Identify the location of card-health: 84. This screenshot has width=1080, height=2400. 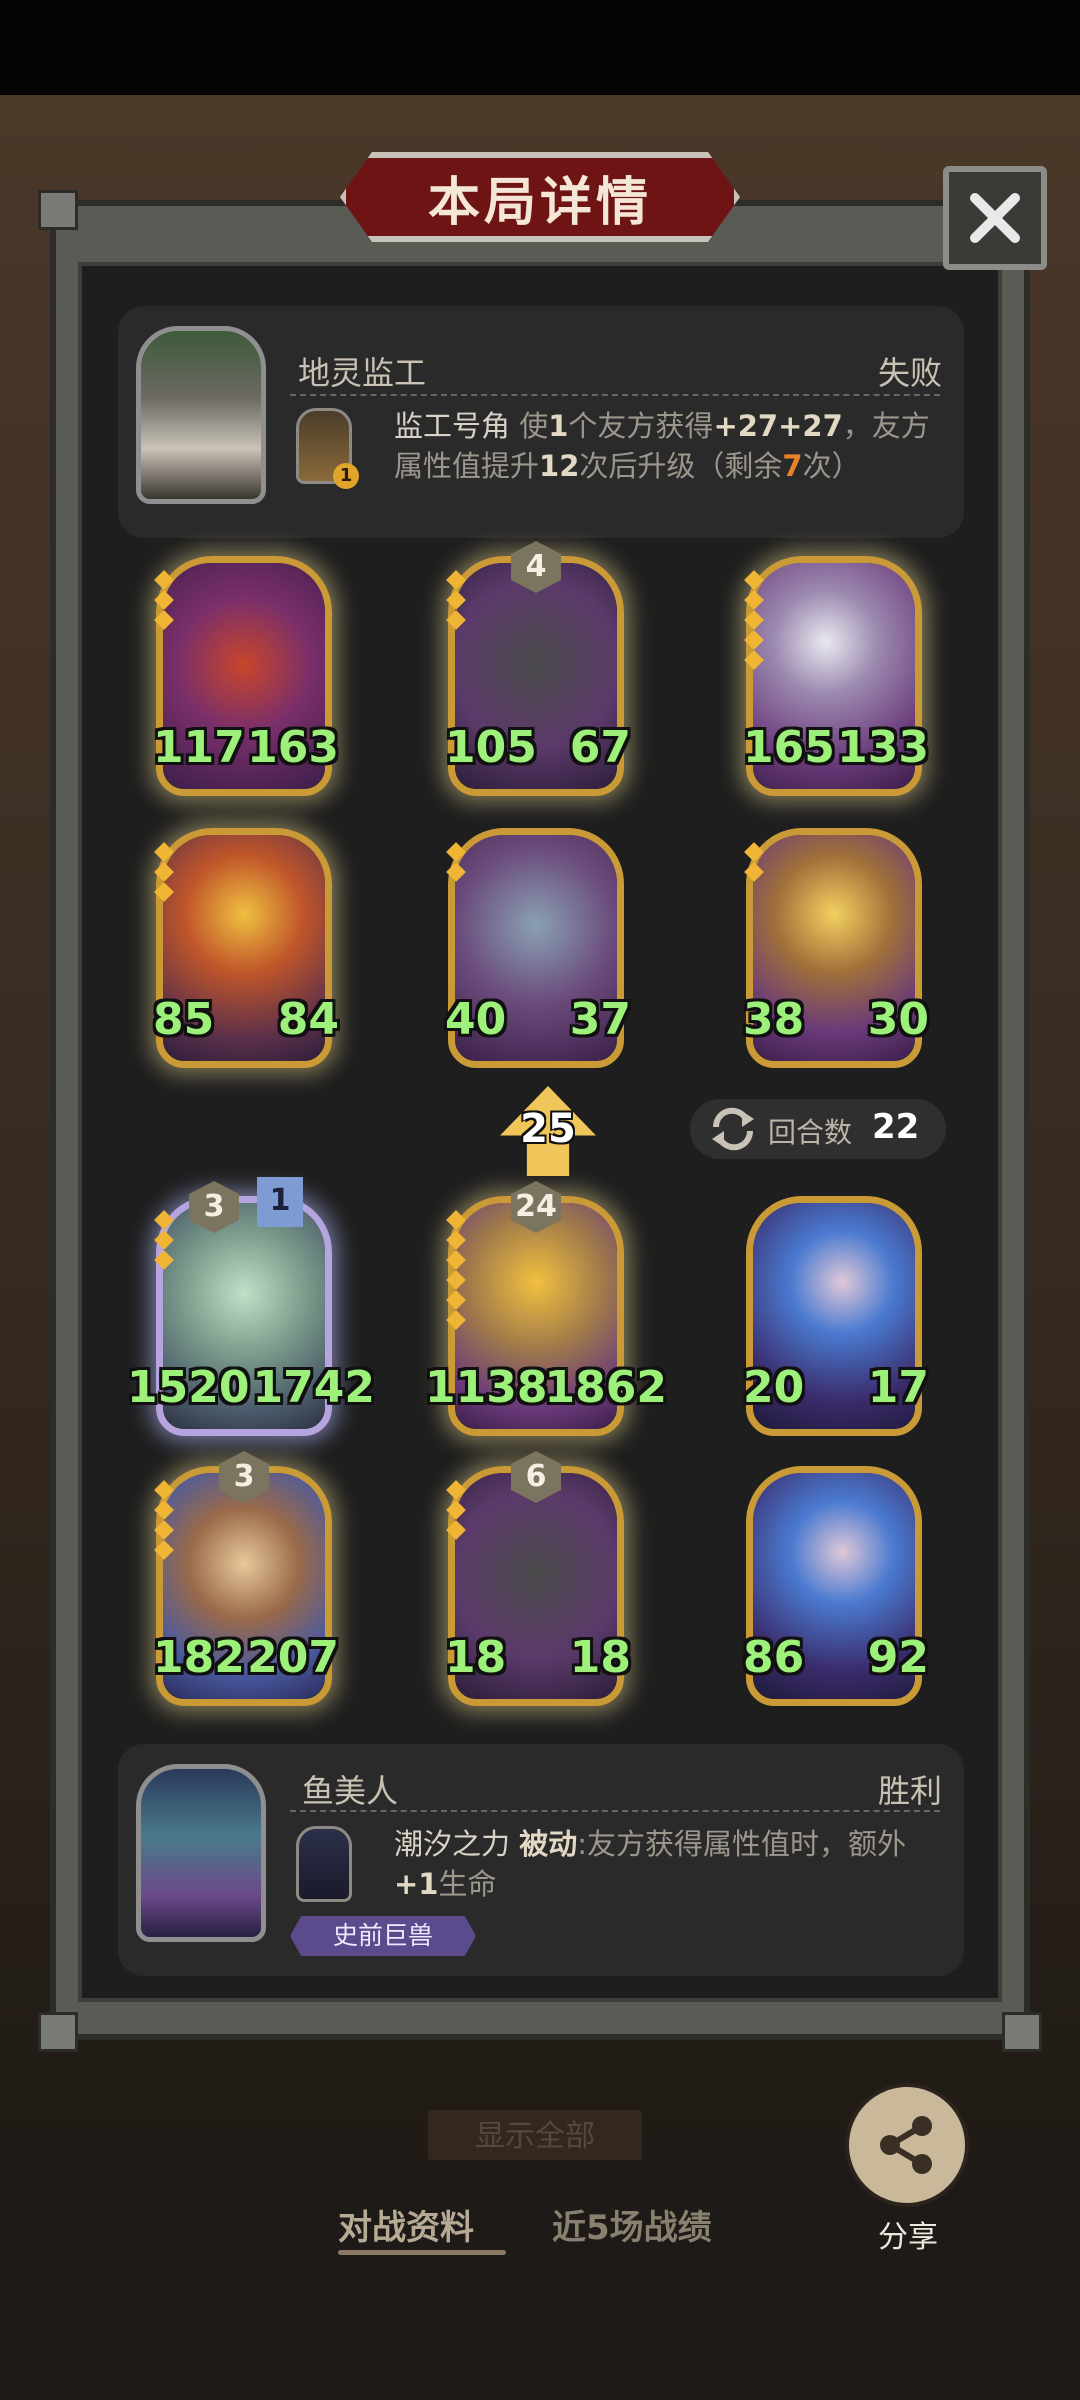
(308, 1019).